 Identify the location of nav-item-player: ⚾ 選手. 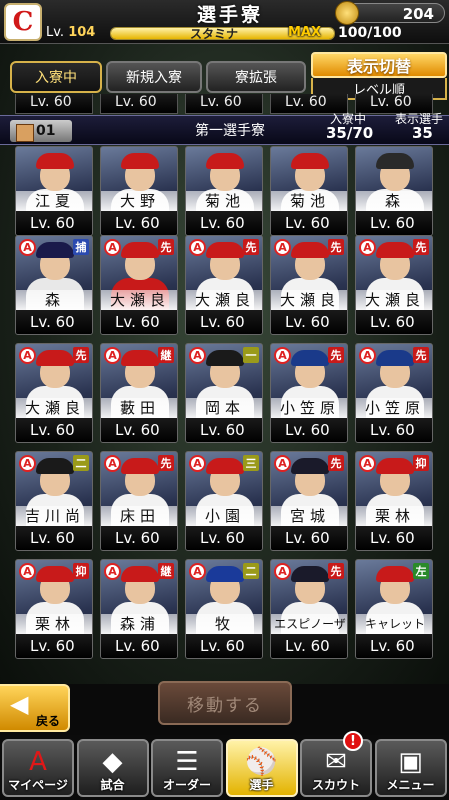
(261, 768).